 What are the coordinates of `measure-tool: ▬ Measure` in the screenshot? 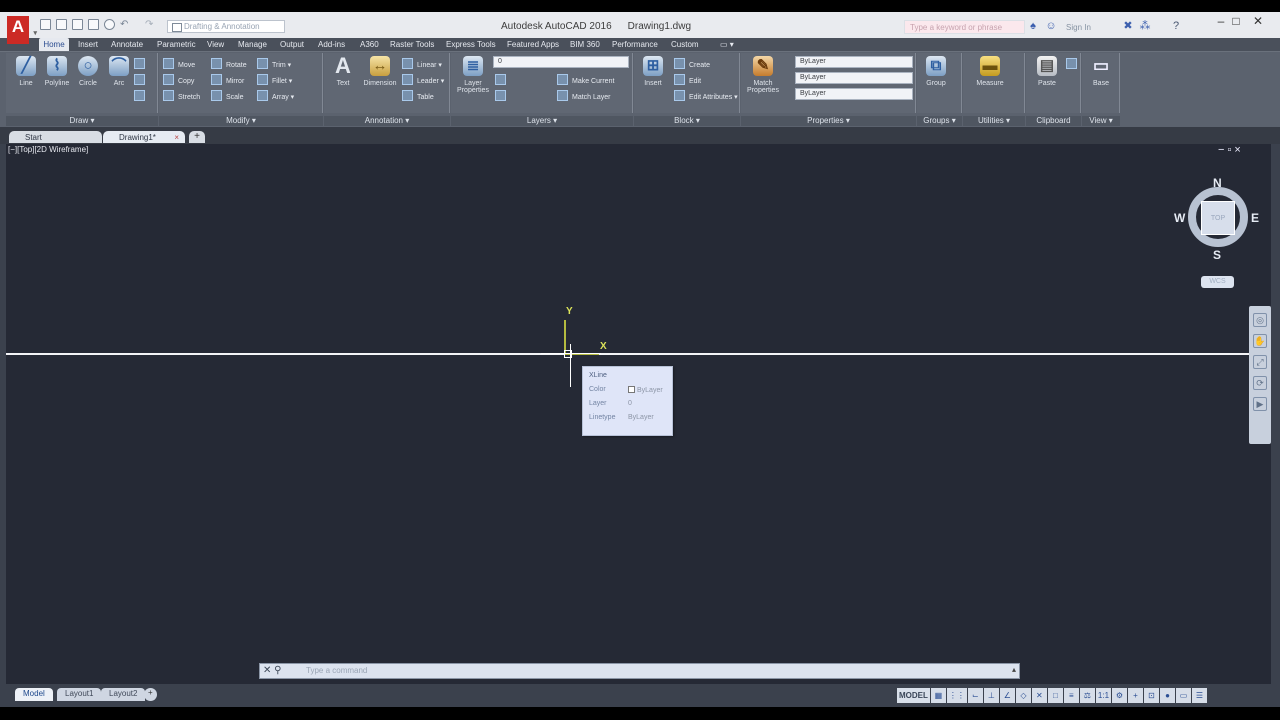 It's located at (990, 80).